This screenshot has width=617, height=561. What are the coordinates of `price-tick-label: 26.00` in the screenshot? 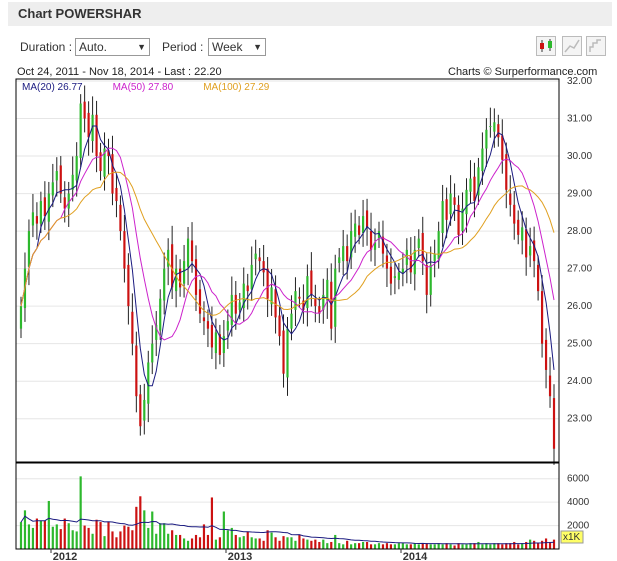 It's located at (579, 306).